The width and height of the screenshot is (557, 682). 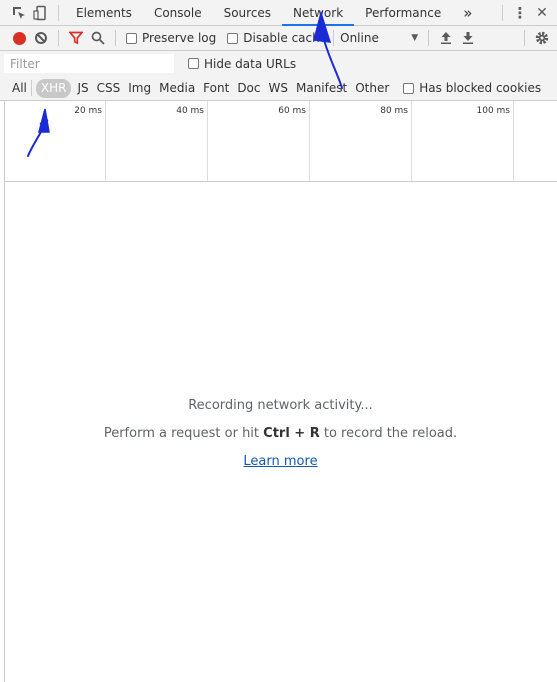 What do you see at coordinates (359, 38) in the screenshot?
I see `throttling-value: Online` at bounding box center [359, 38].